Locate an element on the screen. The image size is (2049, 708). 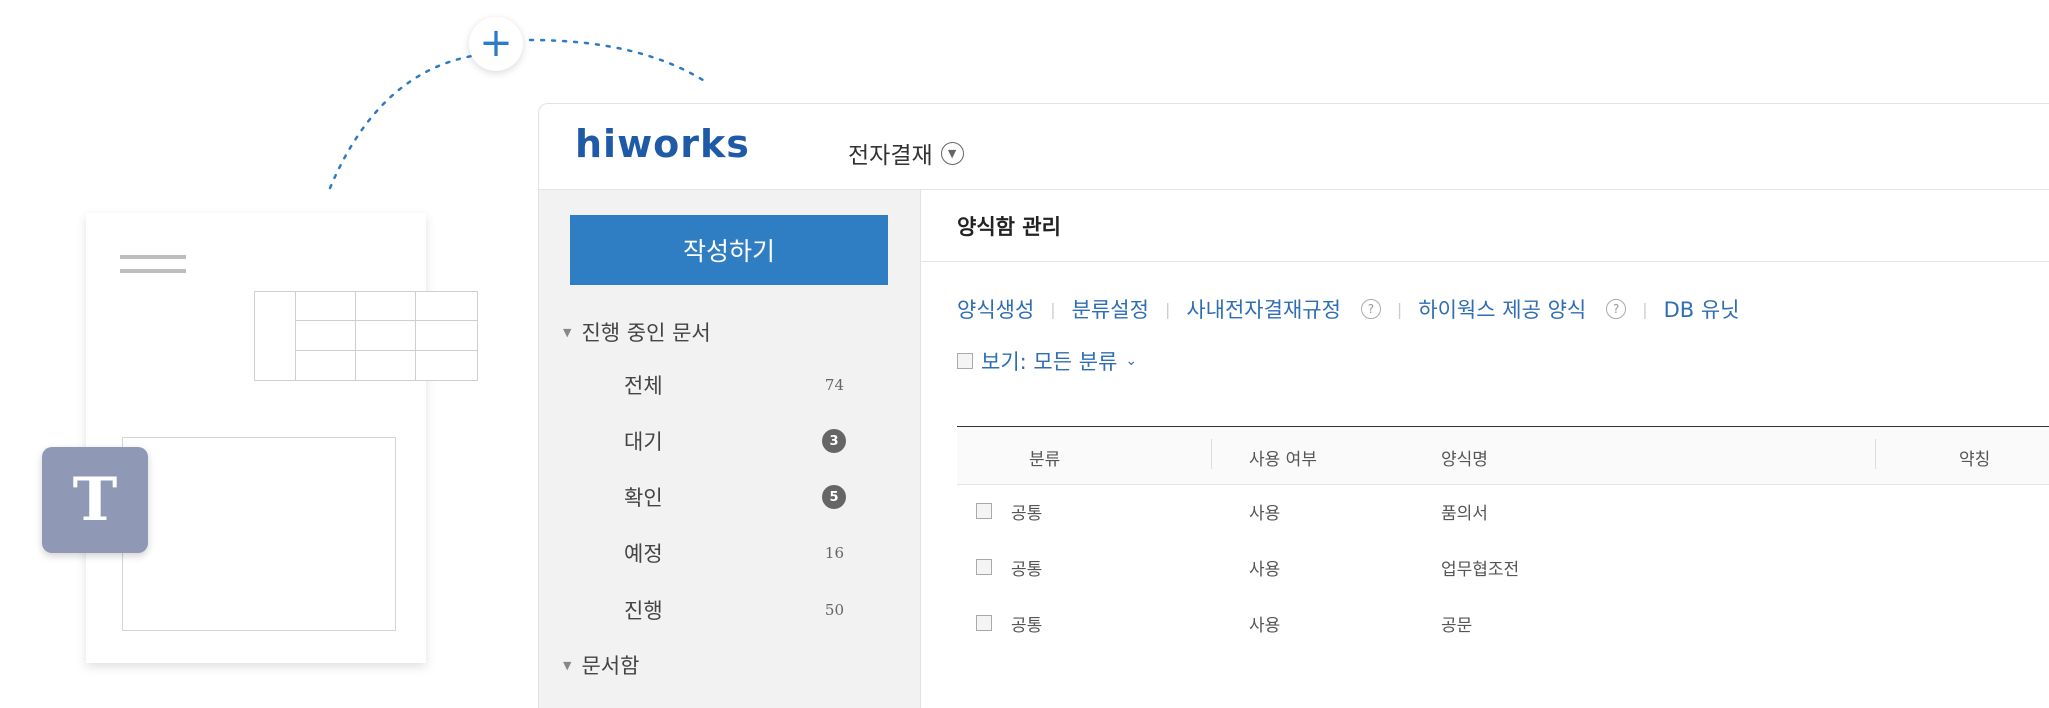
sidebar-item-label: 전체 is located at coordinates (643, 386).